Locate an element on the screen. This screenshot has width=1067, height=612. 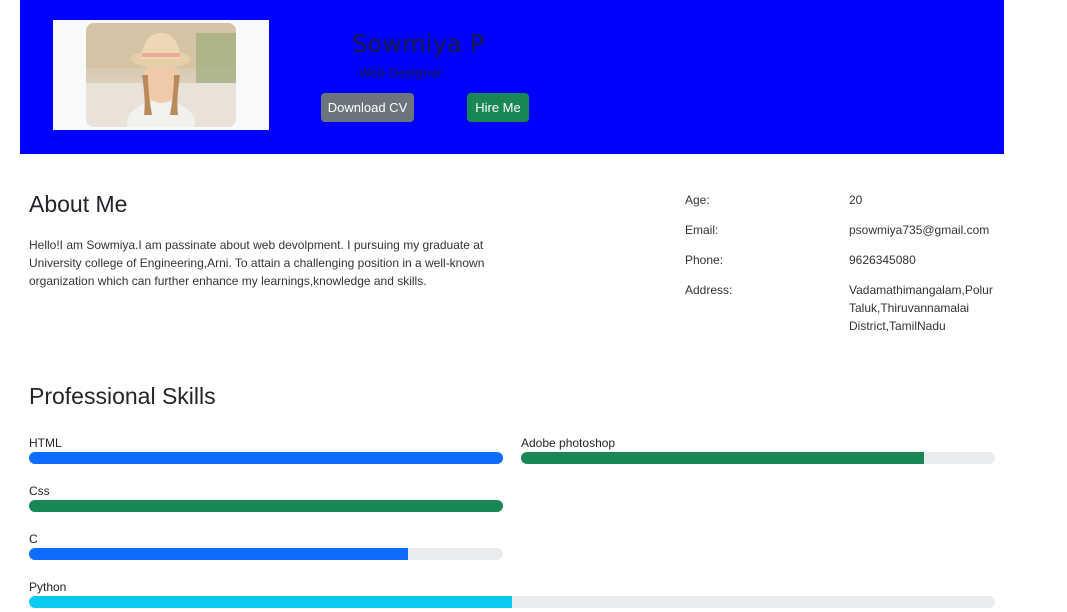
skill-bar-photoshop is located at coordinates (758, 458).